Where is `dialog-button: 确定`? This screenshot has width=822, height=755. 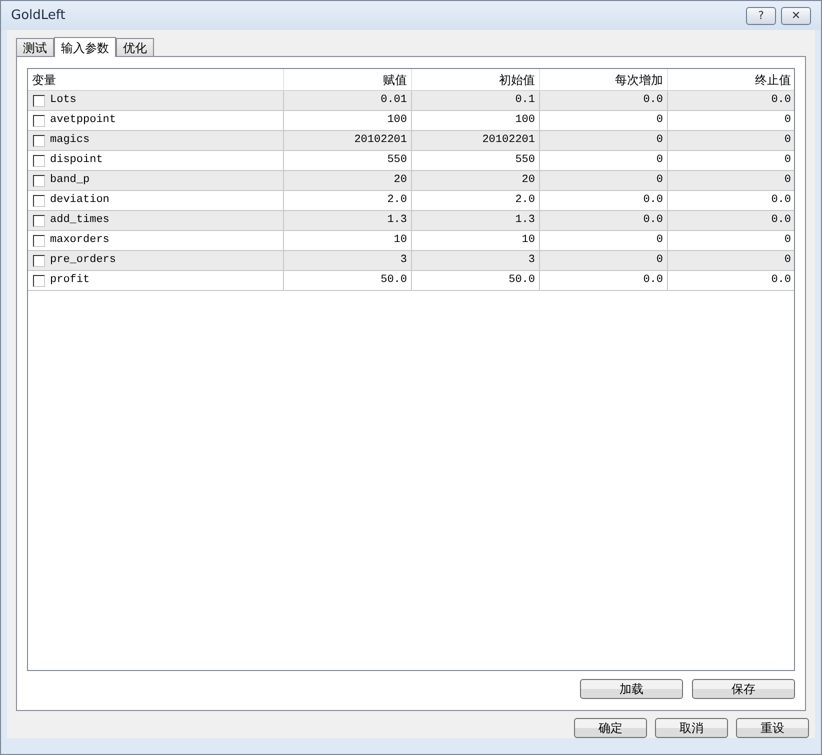 dialog-button: 确定 is located at coordinates (610, 728).